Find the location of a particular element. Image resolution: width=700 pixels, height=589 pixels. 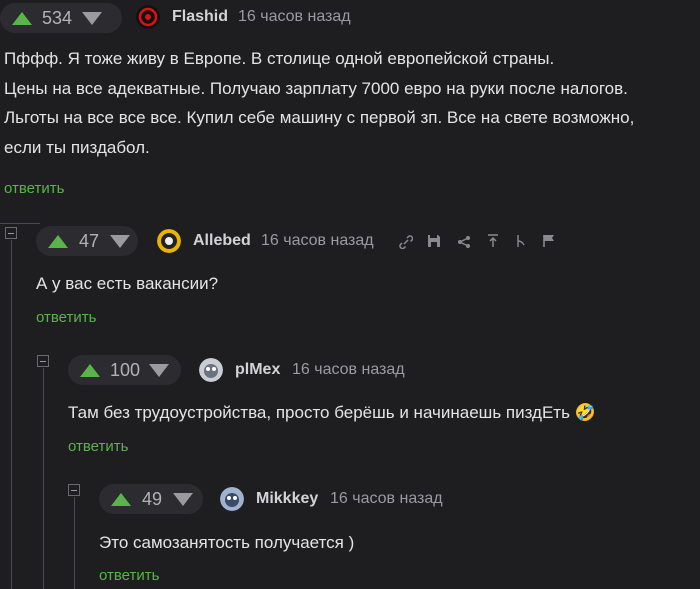

rating-control: 49 is located at coordinates (151, 499).